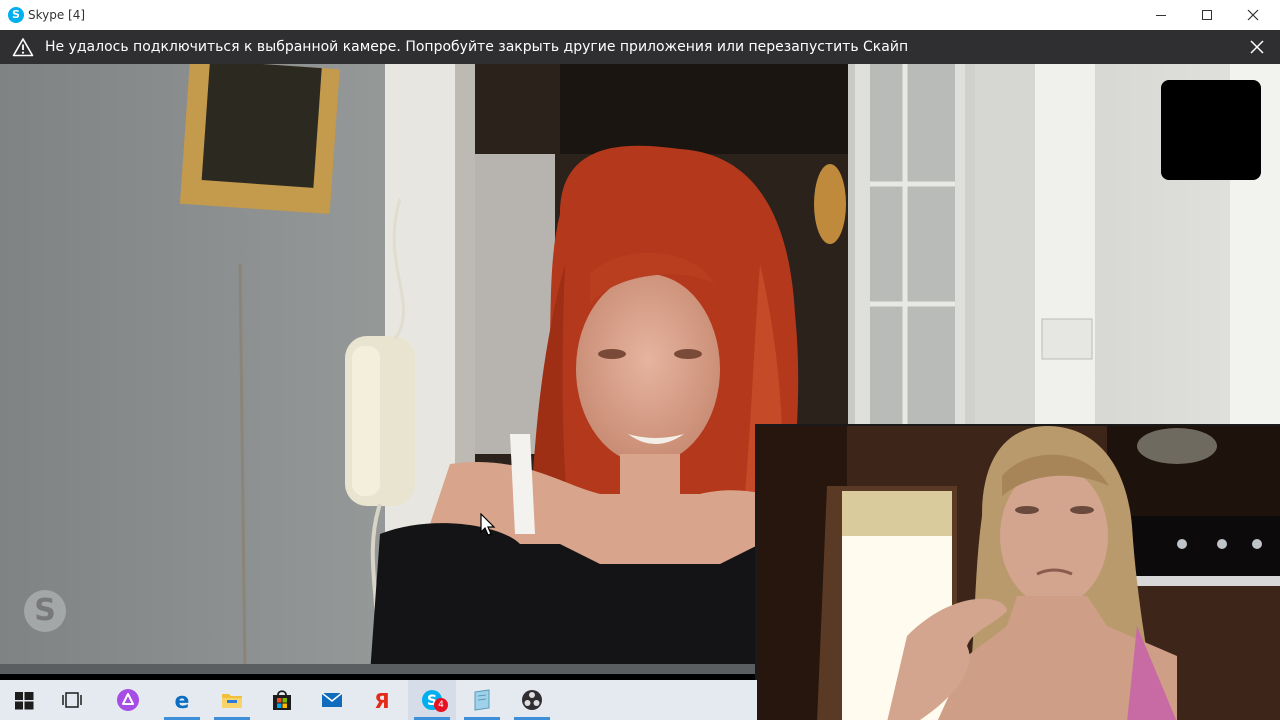  What do you see at coordinates (57, 15) in the screenshot?
I see `window-title: Skype [4]` at bounding box center [57, 15].